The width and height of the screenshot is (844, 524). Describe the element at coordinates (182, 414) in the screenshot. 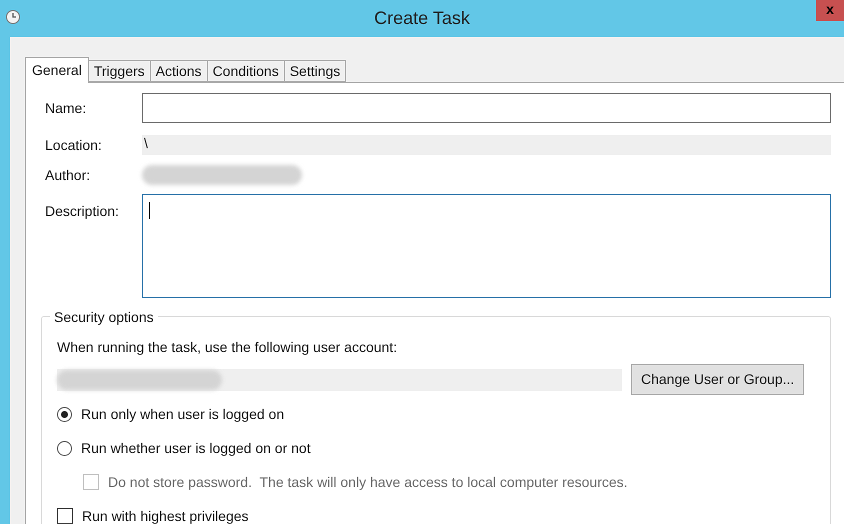

I see `option-label: Run only when user is logged on` at that location.